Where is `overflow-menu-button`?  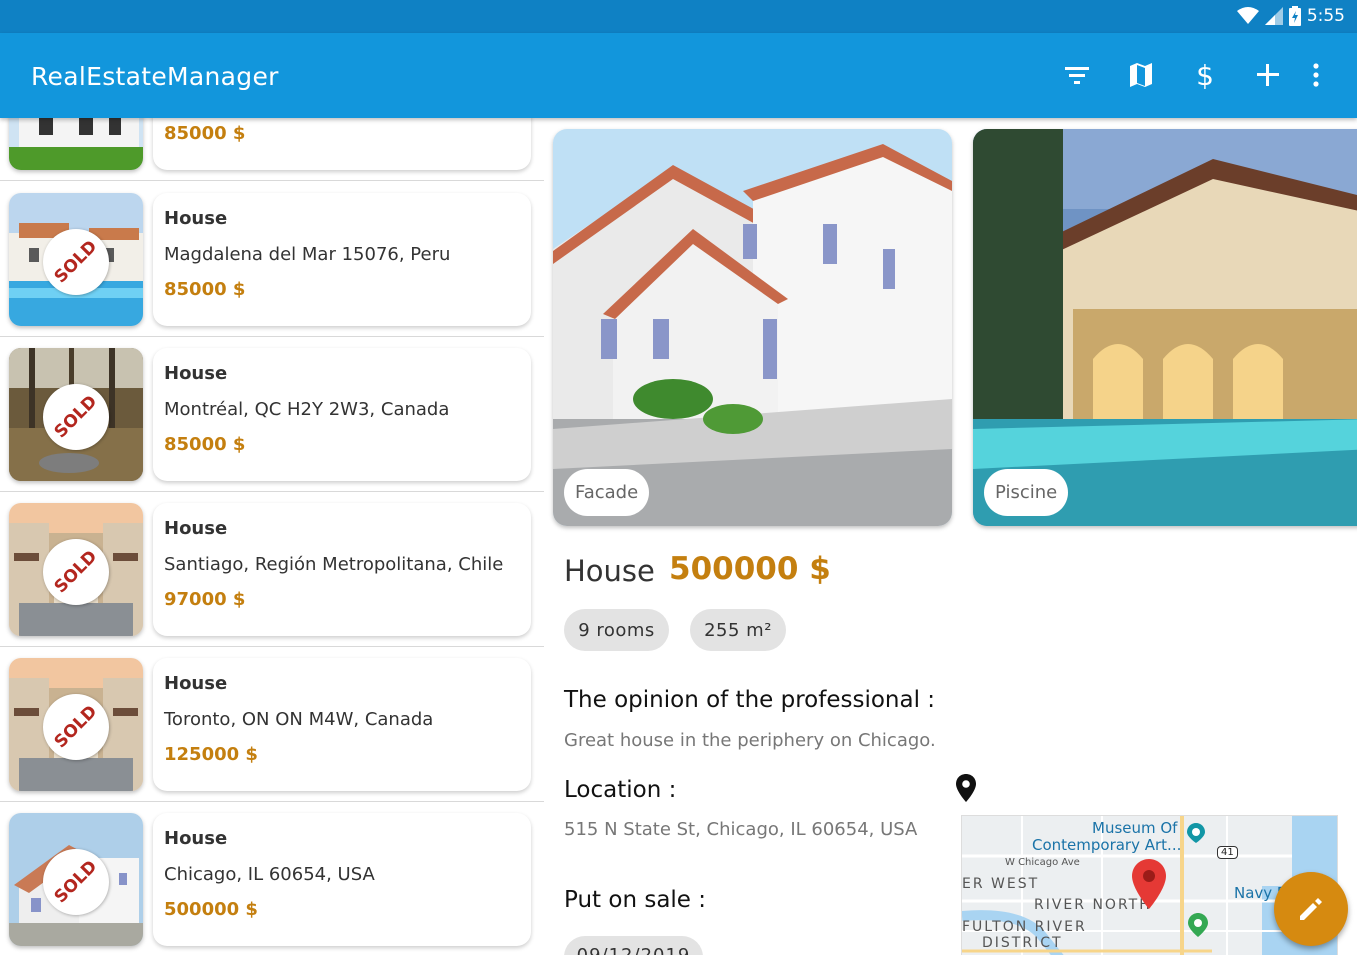 overflow-menu-button is located at coordinates (1316, 75).